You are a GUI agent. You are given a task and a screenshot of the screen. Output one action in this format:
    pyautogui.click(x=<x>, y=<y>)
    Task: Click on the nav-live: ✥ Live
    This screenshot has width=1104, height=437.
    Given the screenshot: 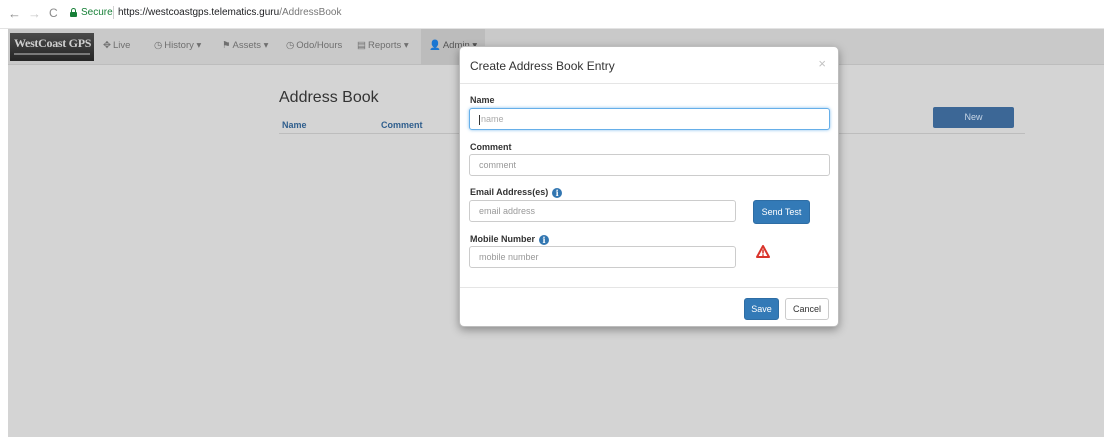 What is the action you would take?
    pyautogui.click(x=116, y=45)
    